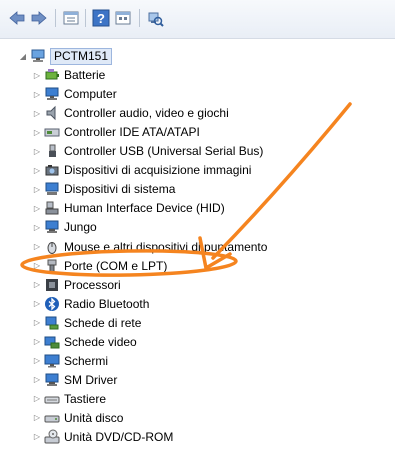 This screenshot has width=395, height=456. Describe the element at coordinates (52, 132) in the screenshot. I see `disk-controller-icon` at that location.